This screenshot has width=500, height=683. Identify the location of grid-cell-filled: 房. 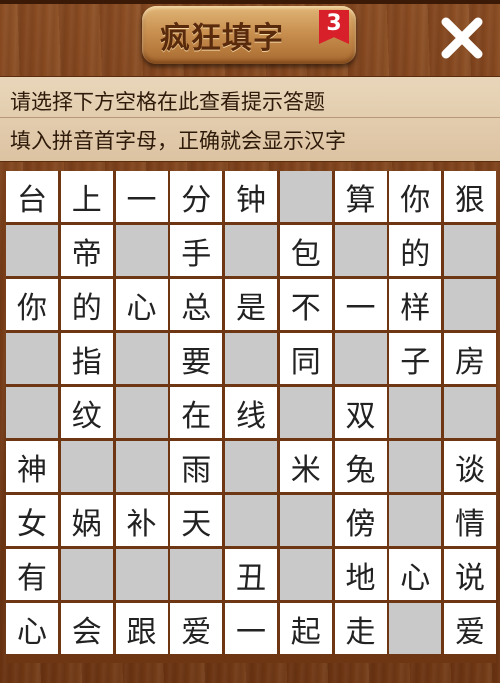
(470, 358).